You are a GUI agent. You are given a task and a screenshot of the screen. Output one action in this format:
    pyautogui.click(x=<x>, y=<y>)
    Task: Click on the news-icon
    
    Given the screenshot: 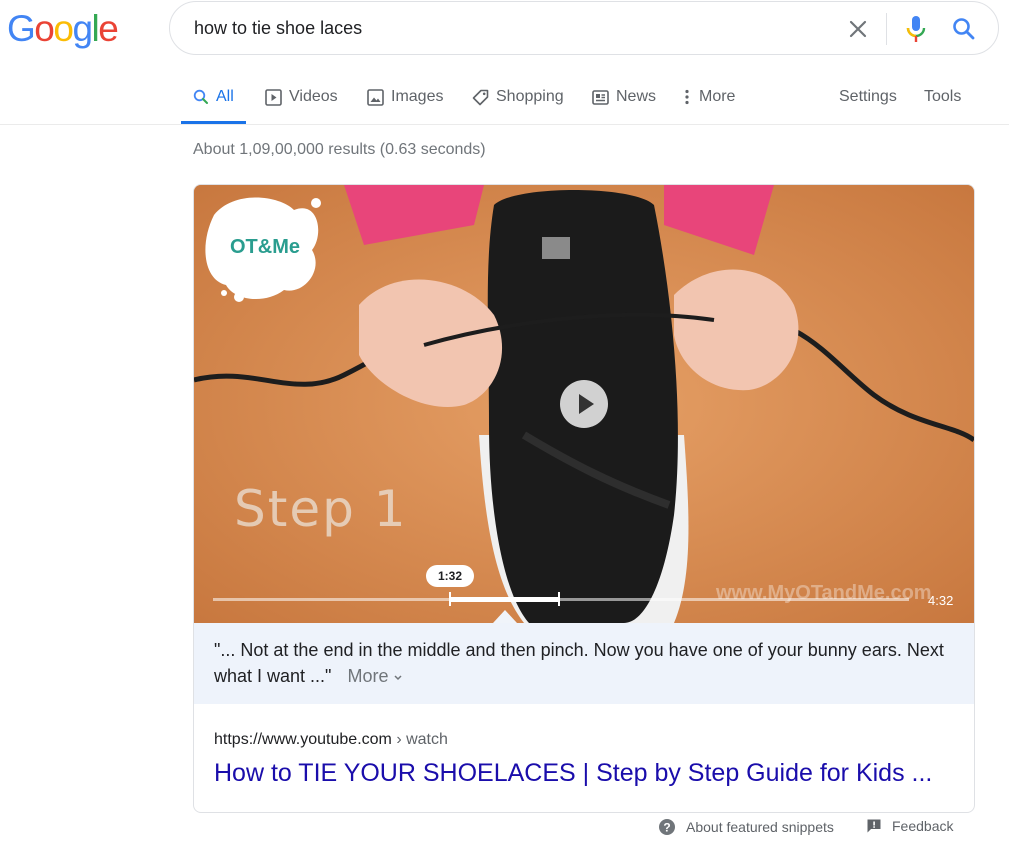 What is the action you would take?
    pyautogui.click(x=600, y=97)
    